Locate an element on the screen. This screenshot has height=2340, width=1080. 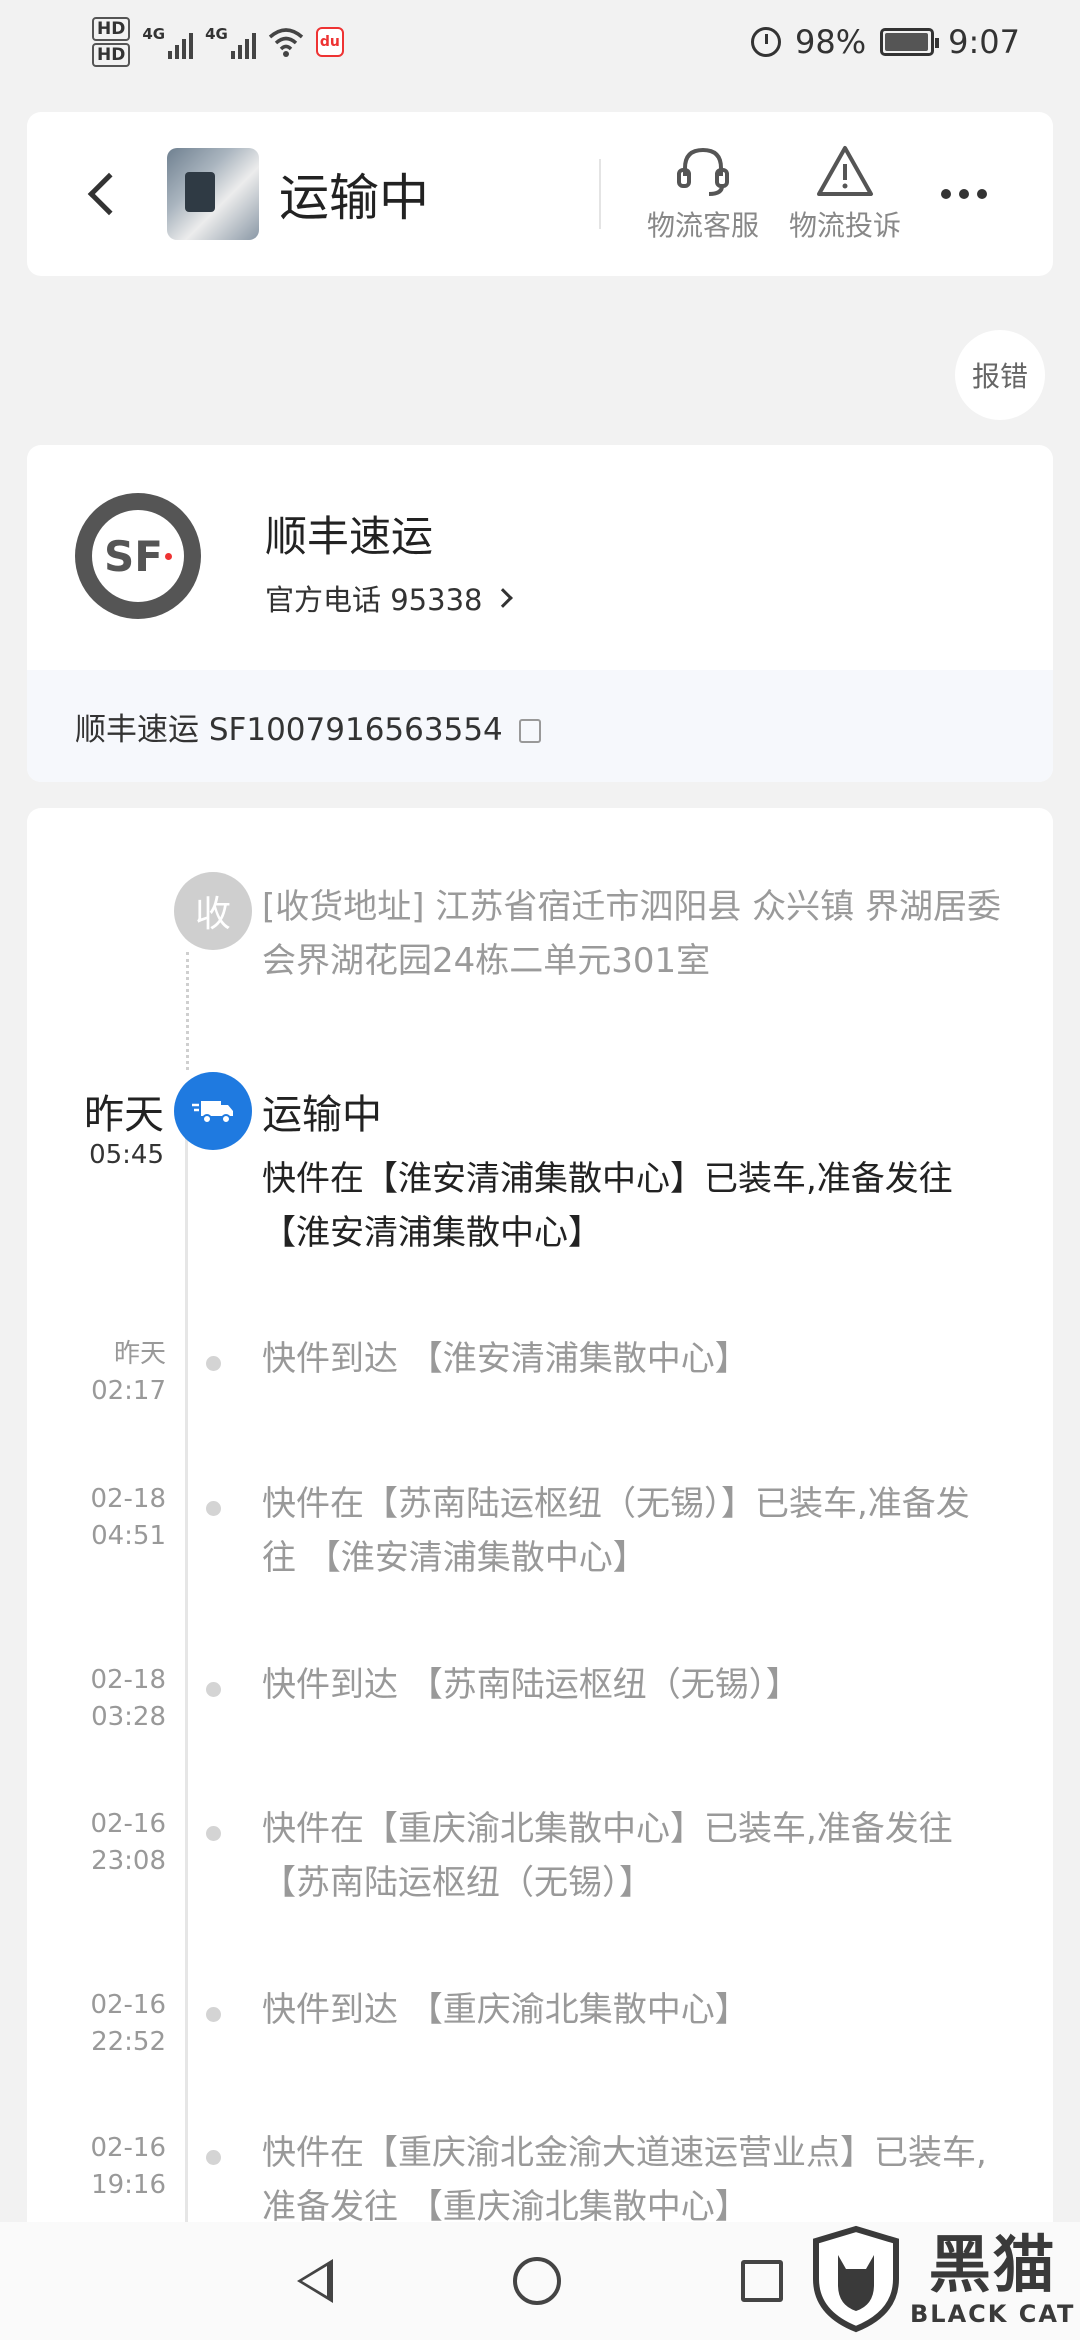
logistics-service-button: 物流客服 is located at coordinates (703, 194).